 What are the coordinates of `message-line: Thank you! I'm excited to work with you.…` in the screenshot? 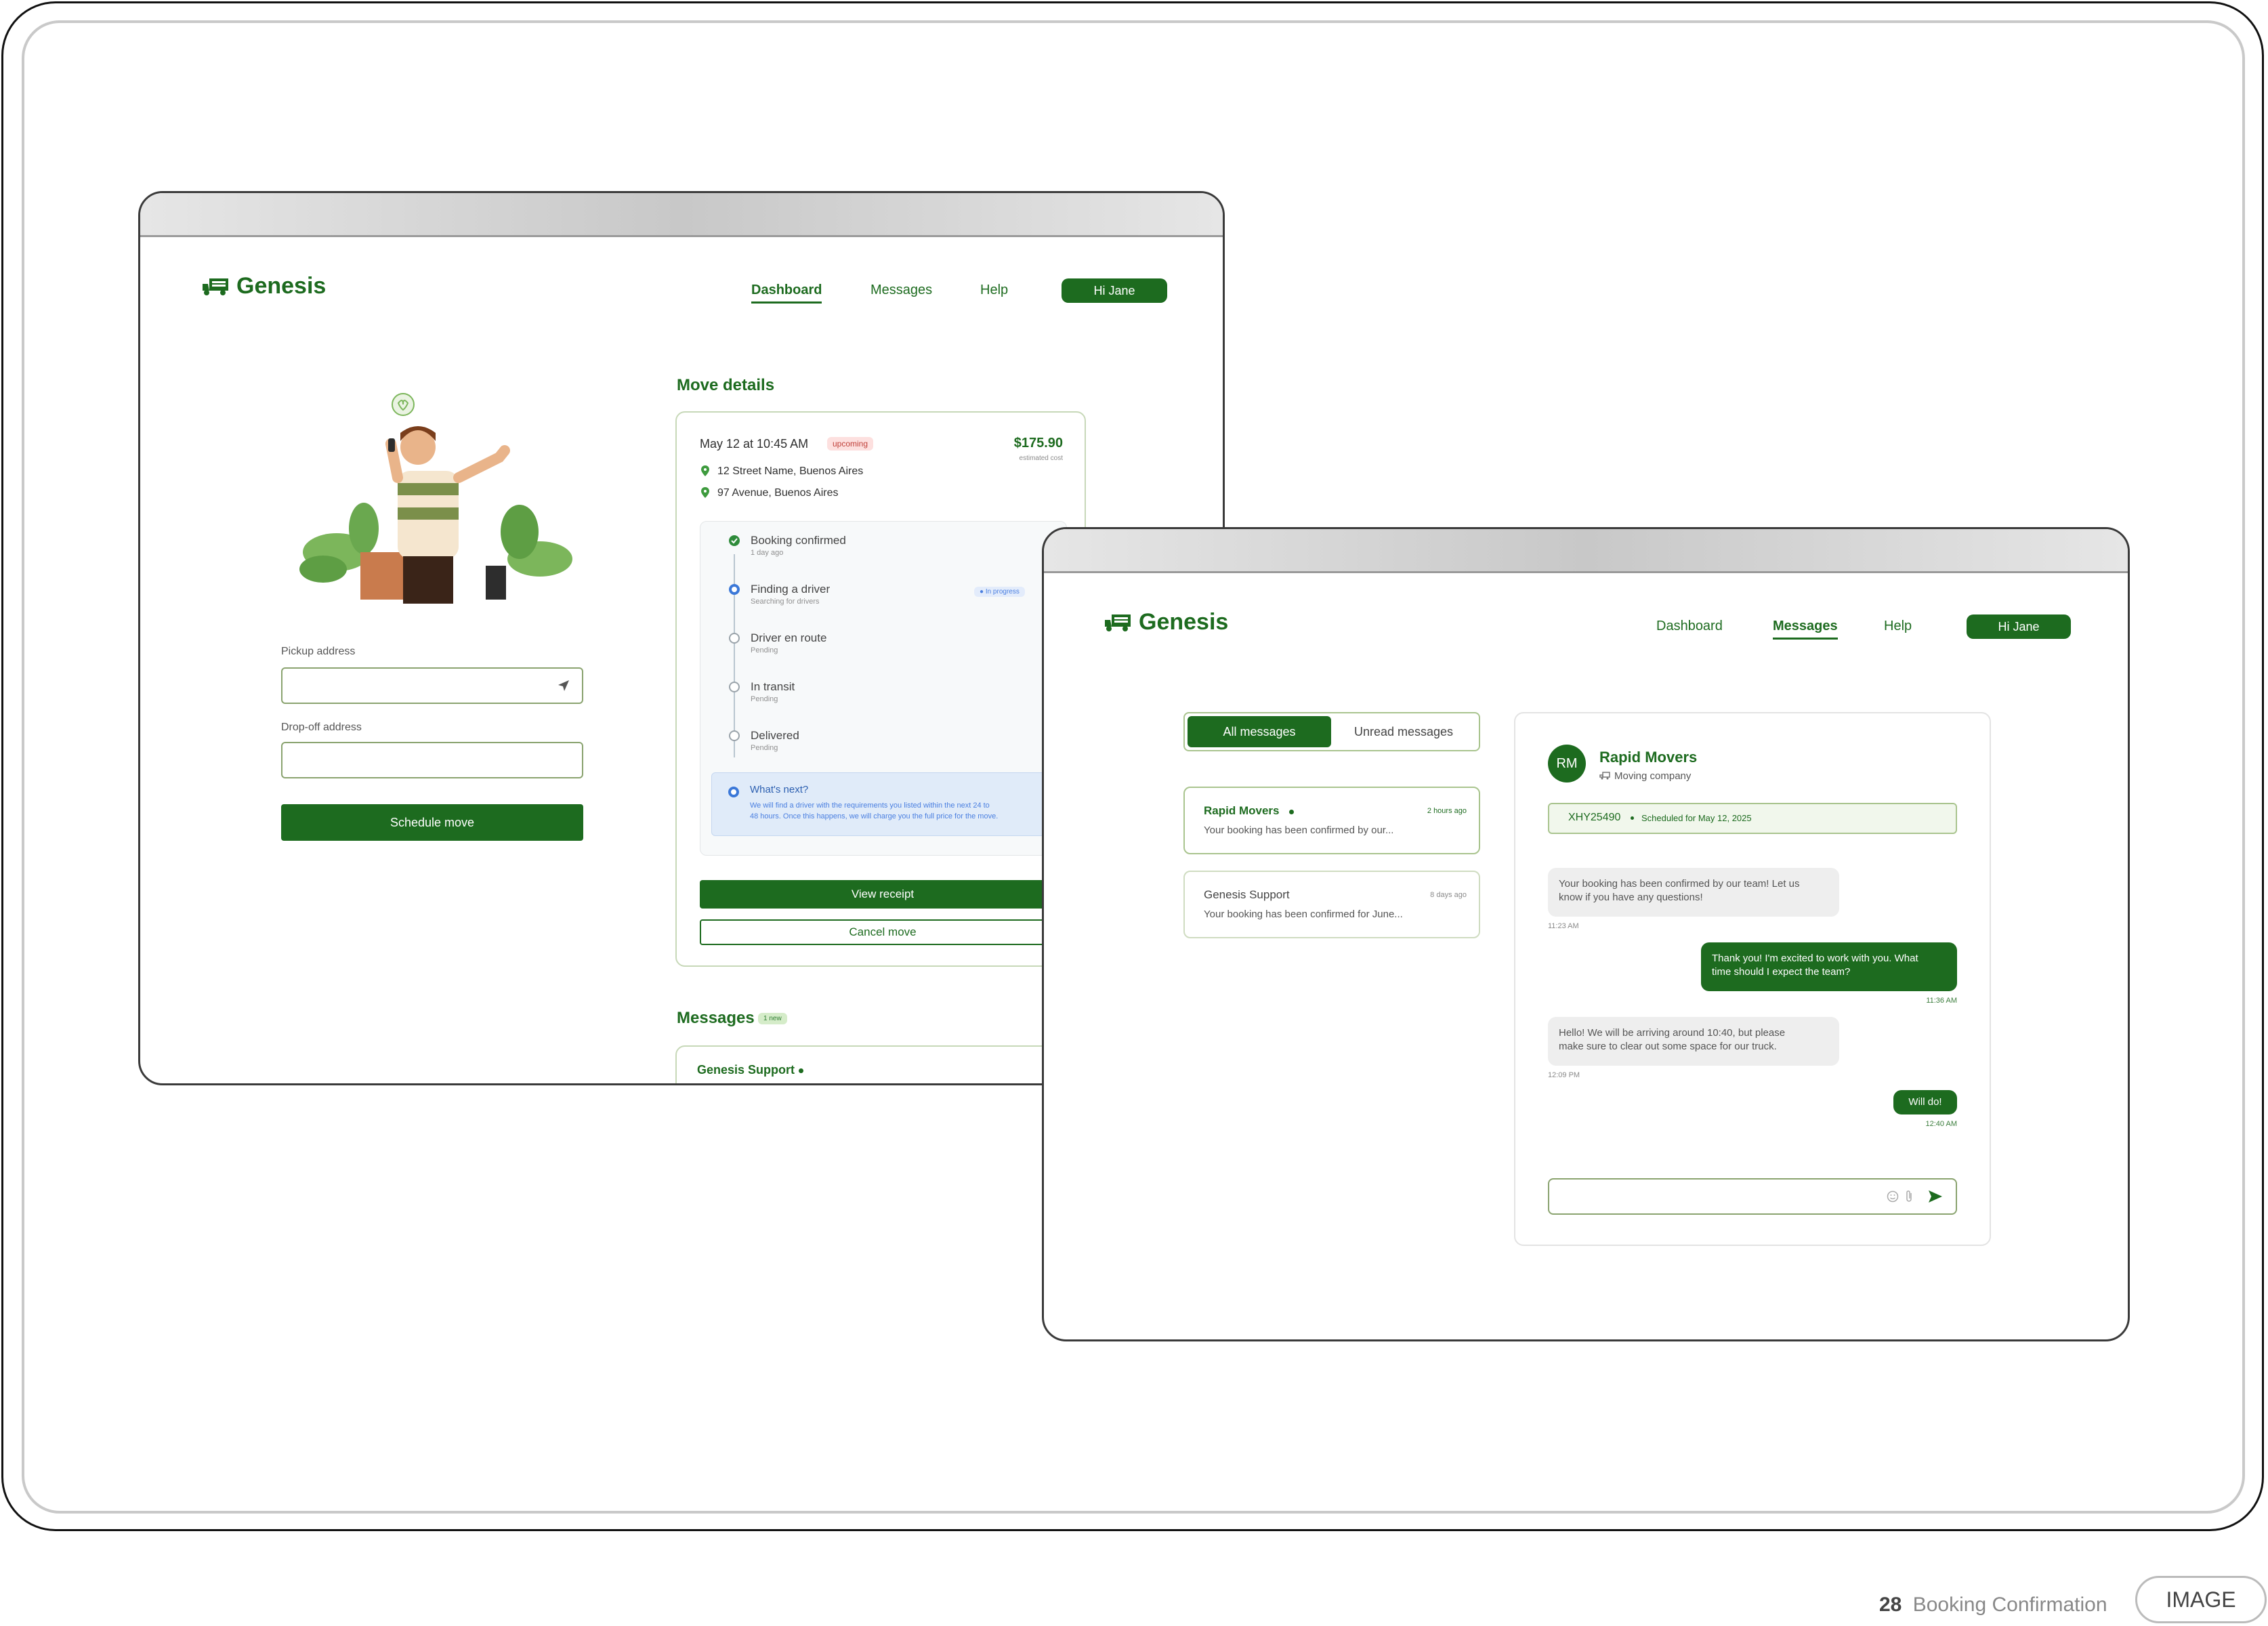 It's located at (1815, 958).